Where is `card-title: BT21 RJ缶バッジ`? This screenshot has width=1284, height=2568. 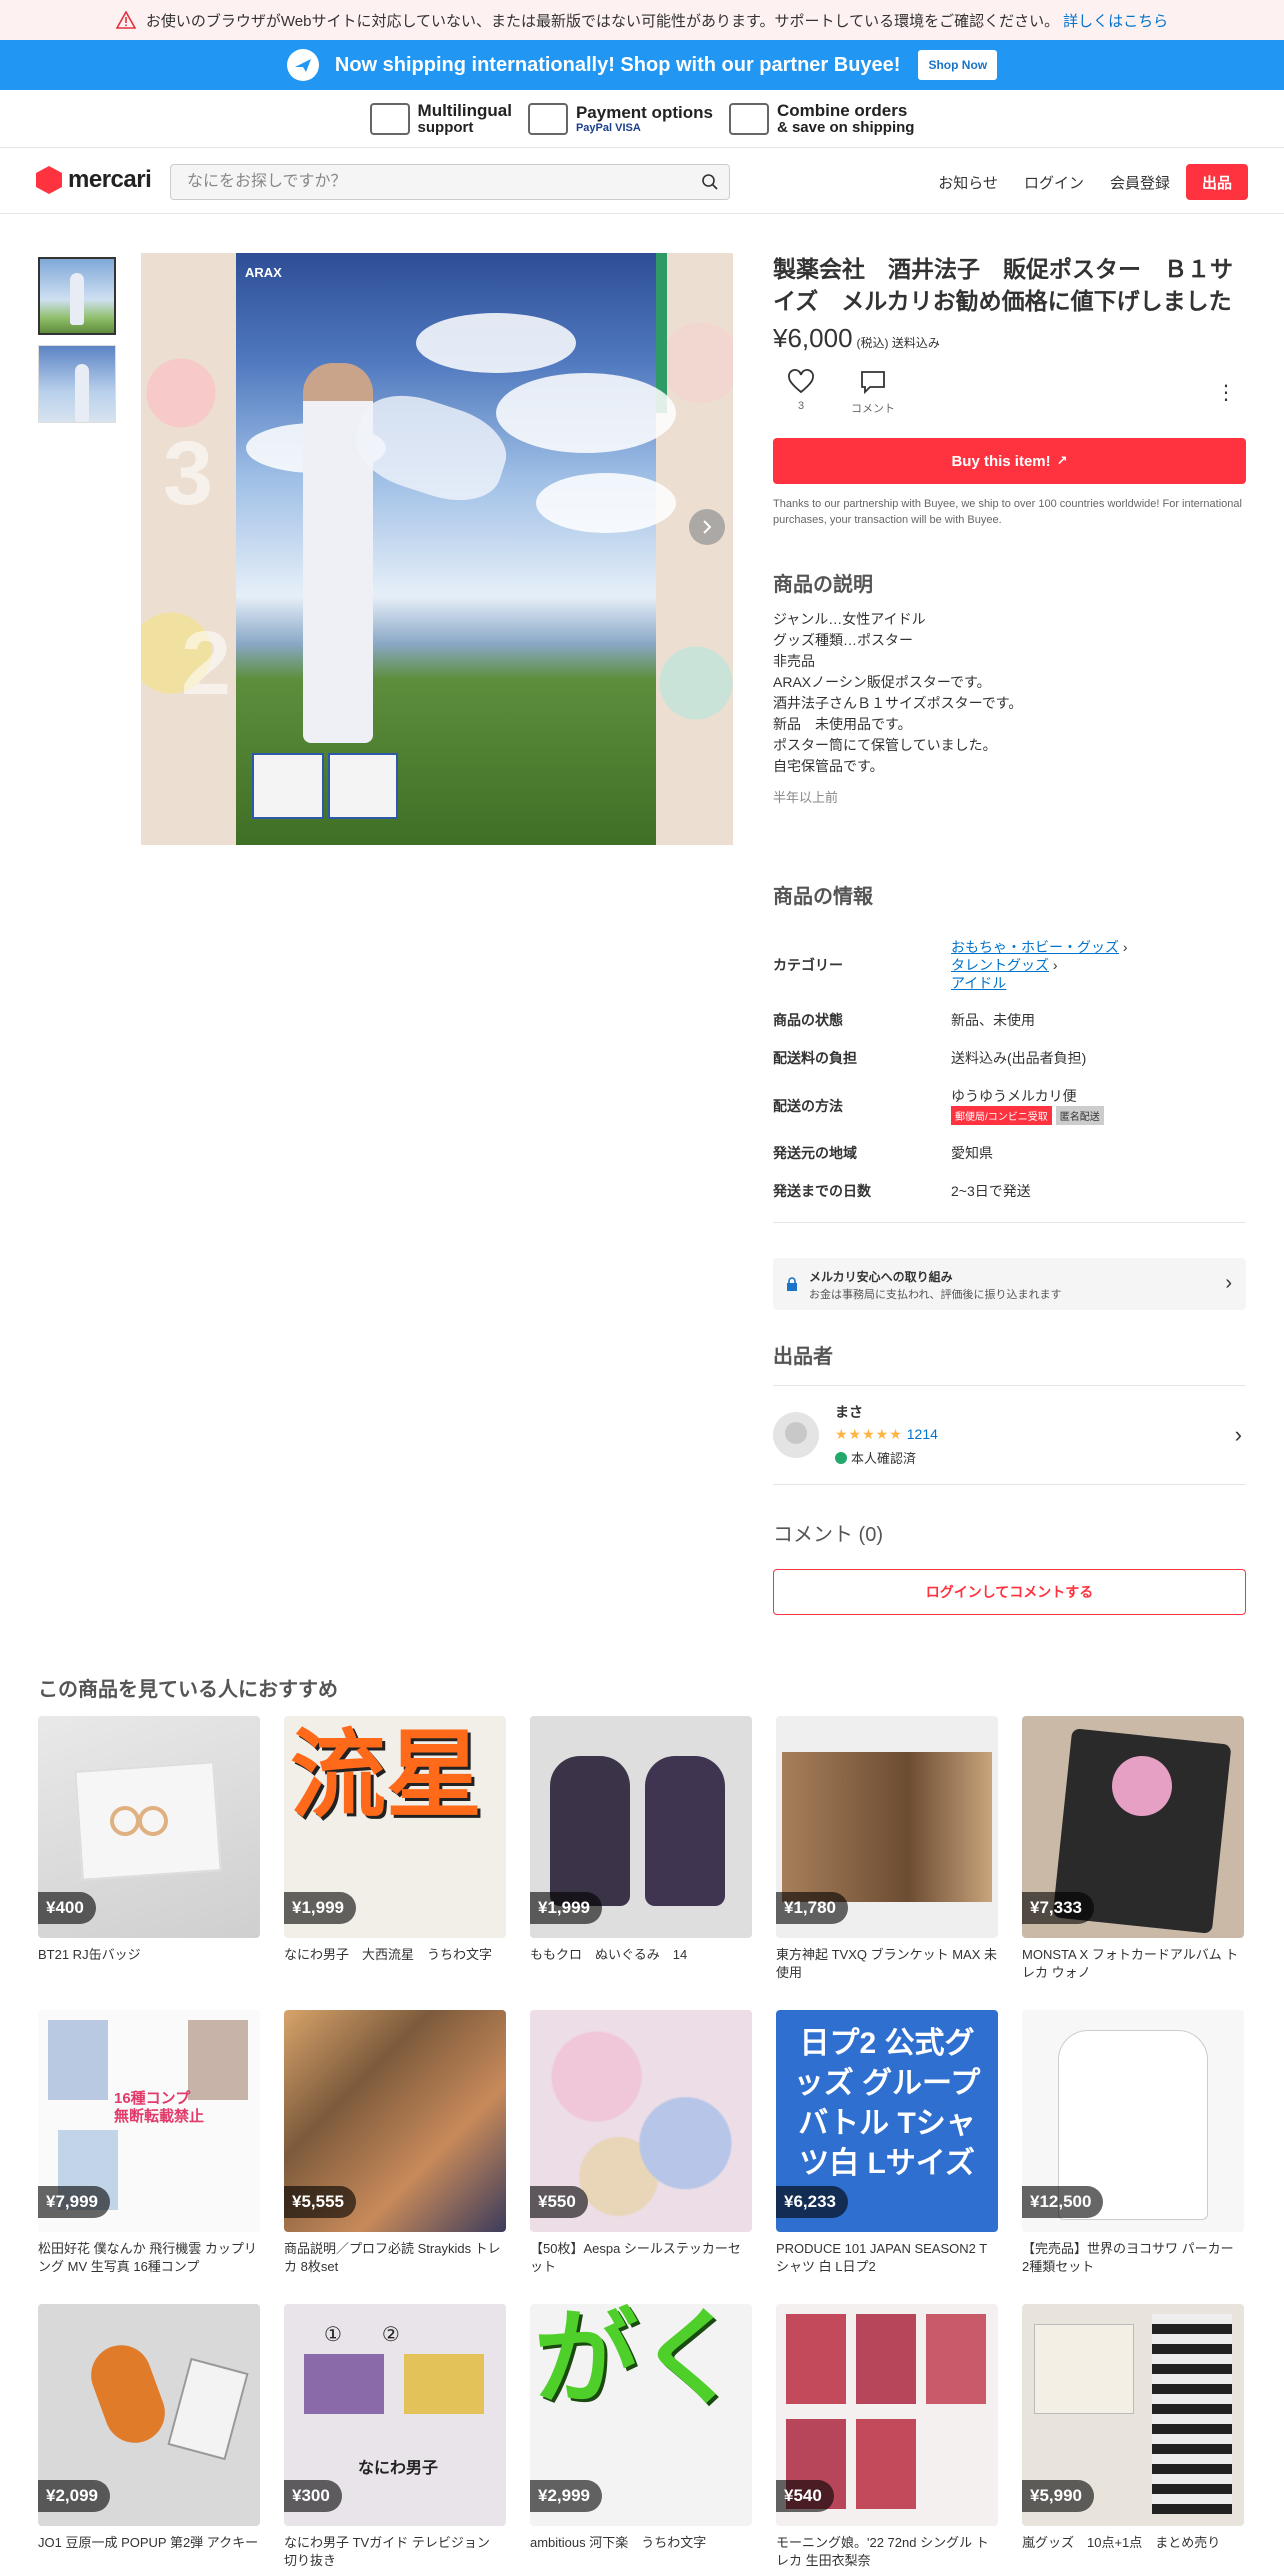 card-title: BT21 RJ缶バッジ is located at coordinates (89, 1954).